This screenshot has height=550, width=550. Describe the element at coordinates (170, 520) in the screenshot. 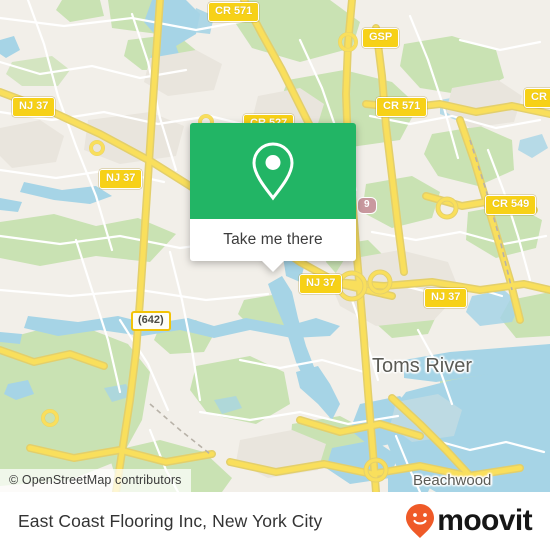

I see `location-title: East Coast Flooring Inc, New York City` at that location.